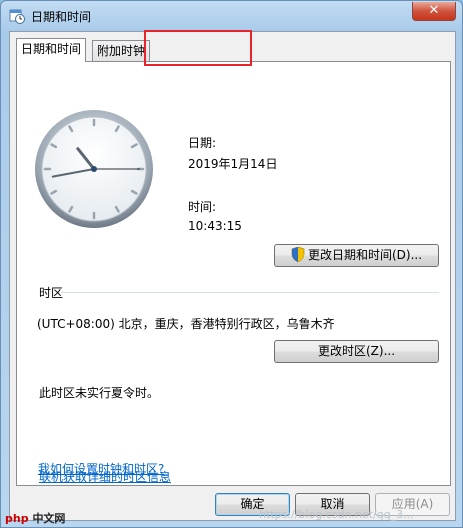  I want to click on watermark-cn: 中文网, so click(49, 518).